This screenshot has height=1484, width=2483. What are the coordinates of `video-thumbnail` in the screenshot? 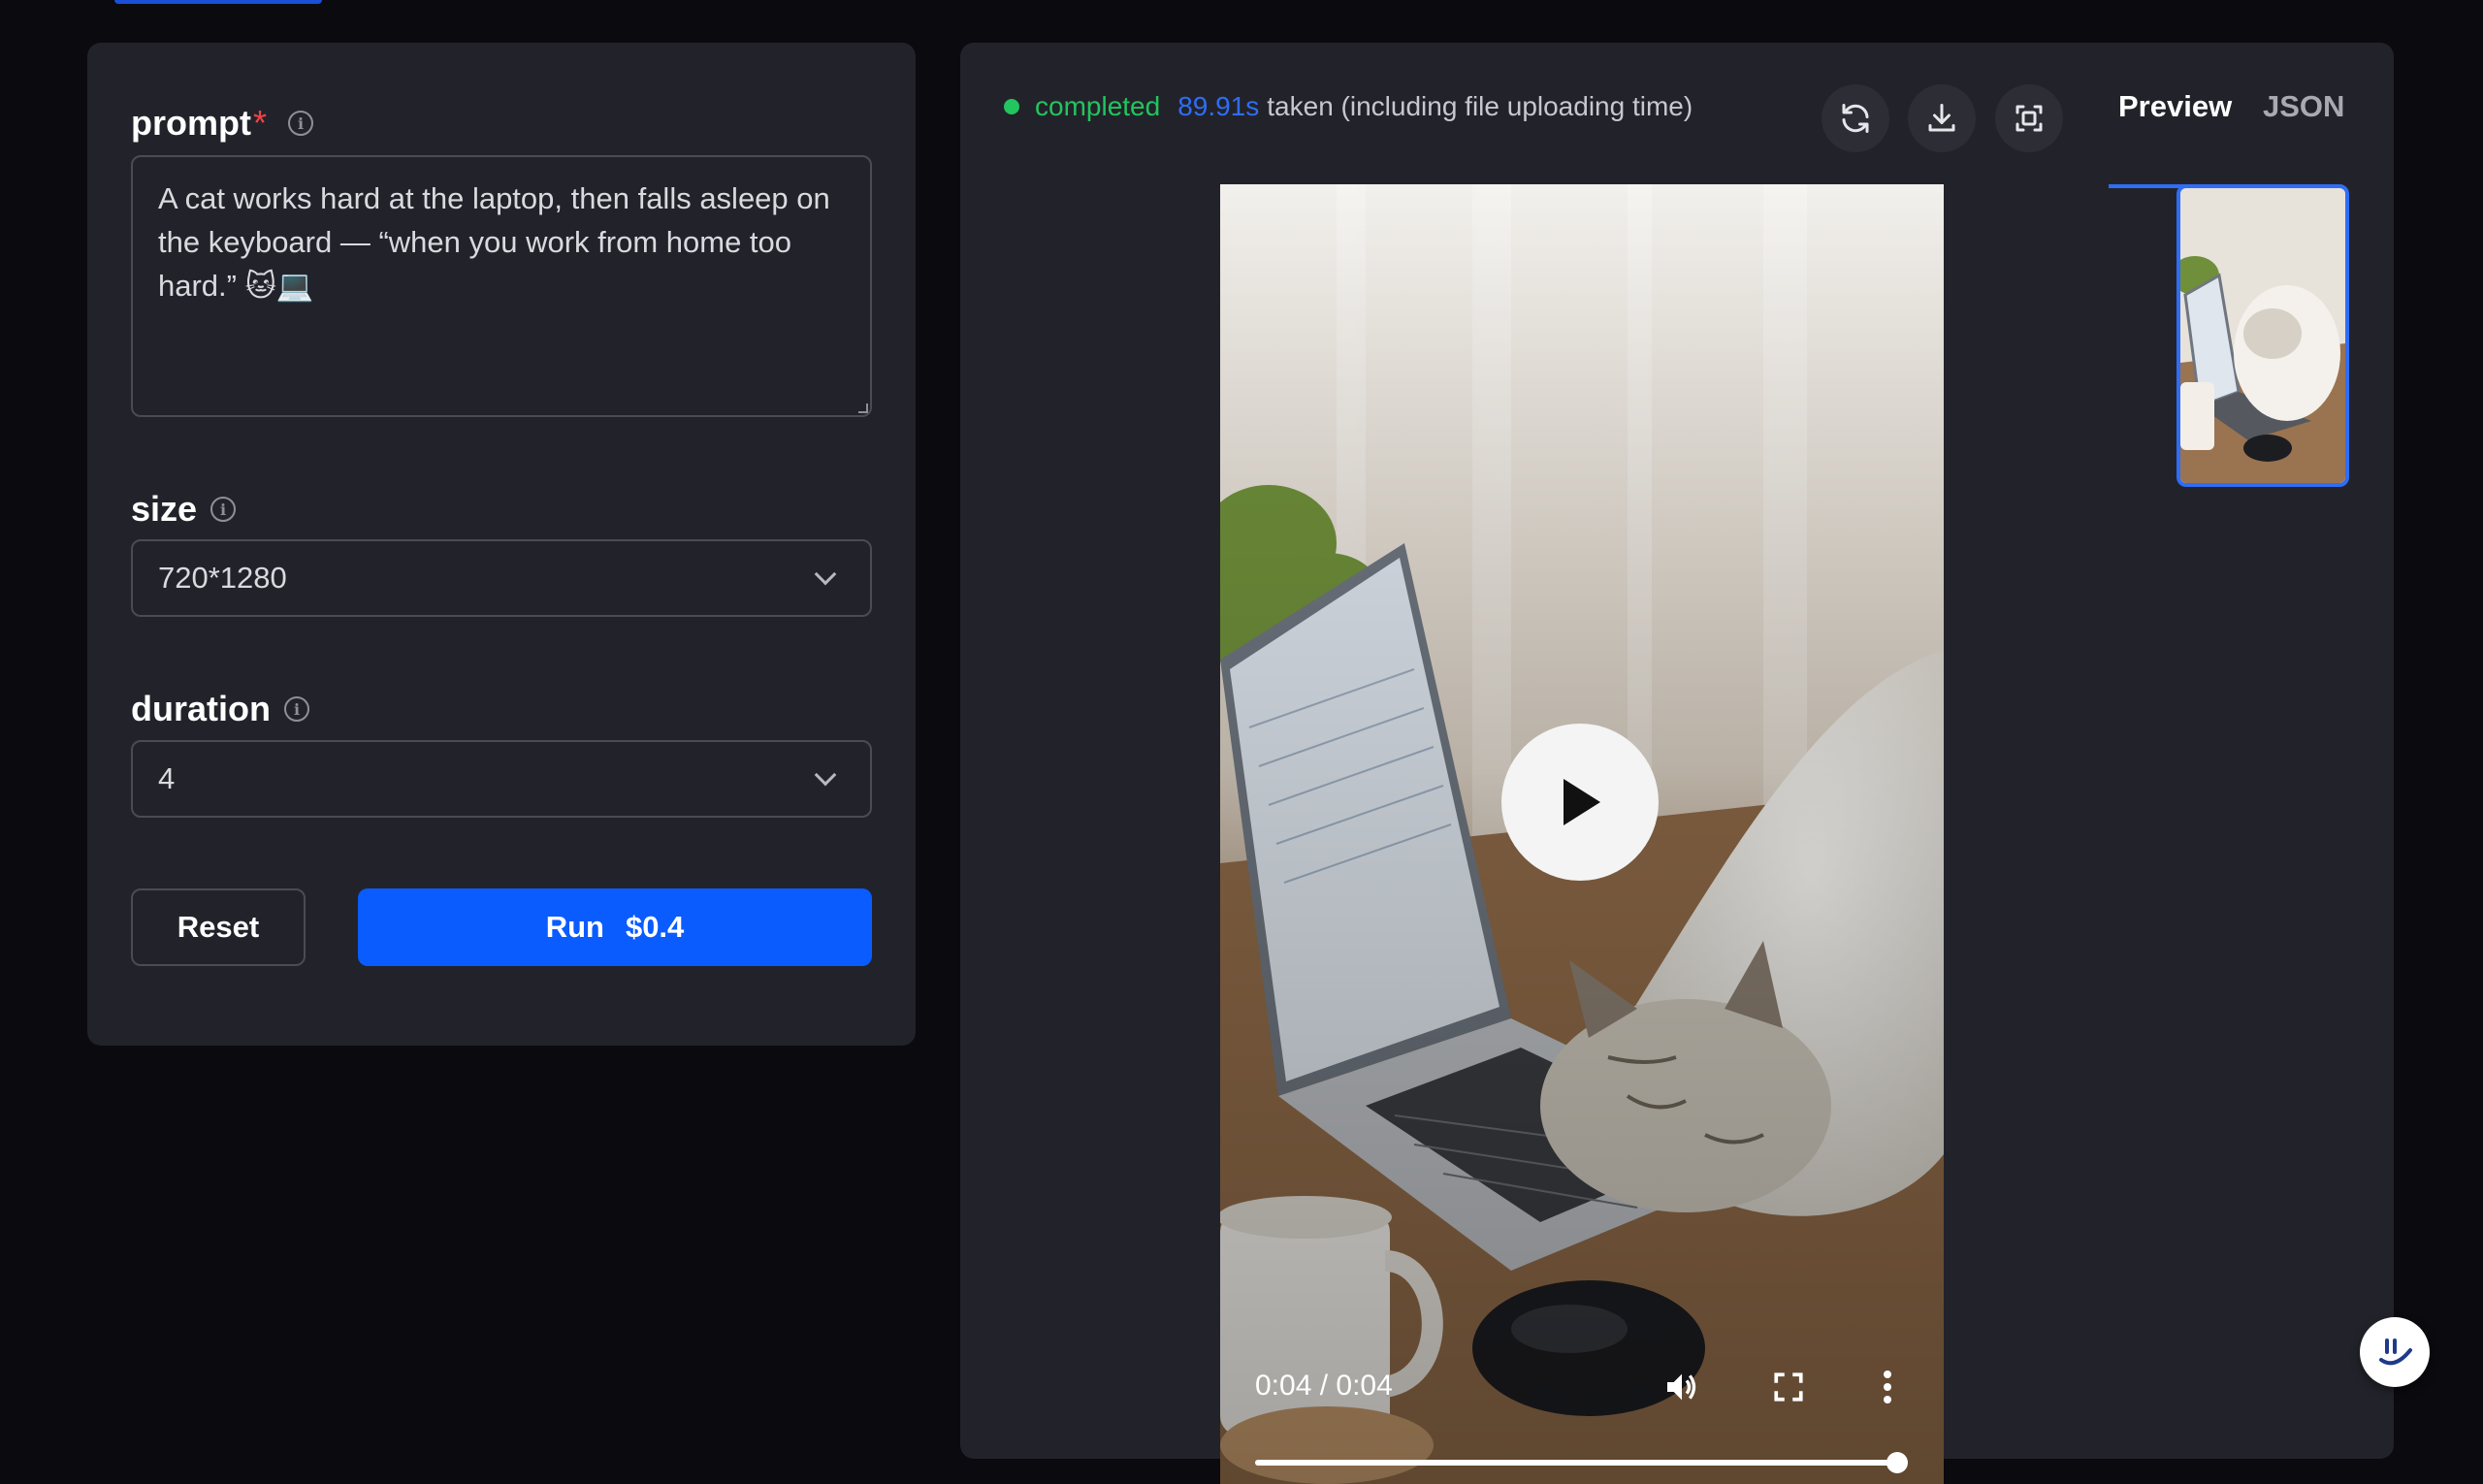 It's located at (2263, 335).